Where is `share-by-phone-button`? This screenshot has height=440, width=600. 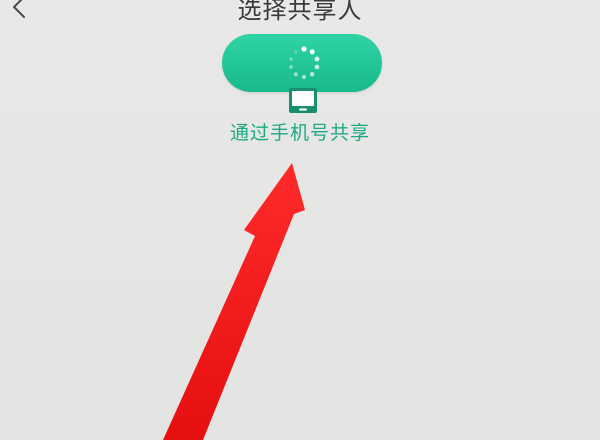
share-by-phone-button is located at coordinates (302, 63).